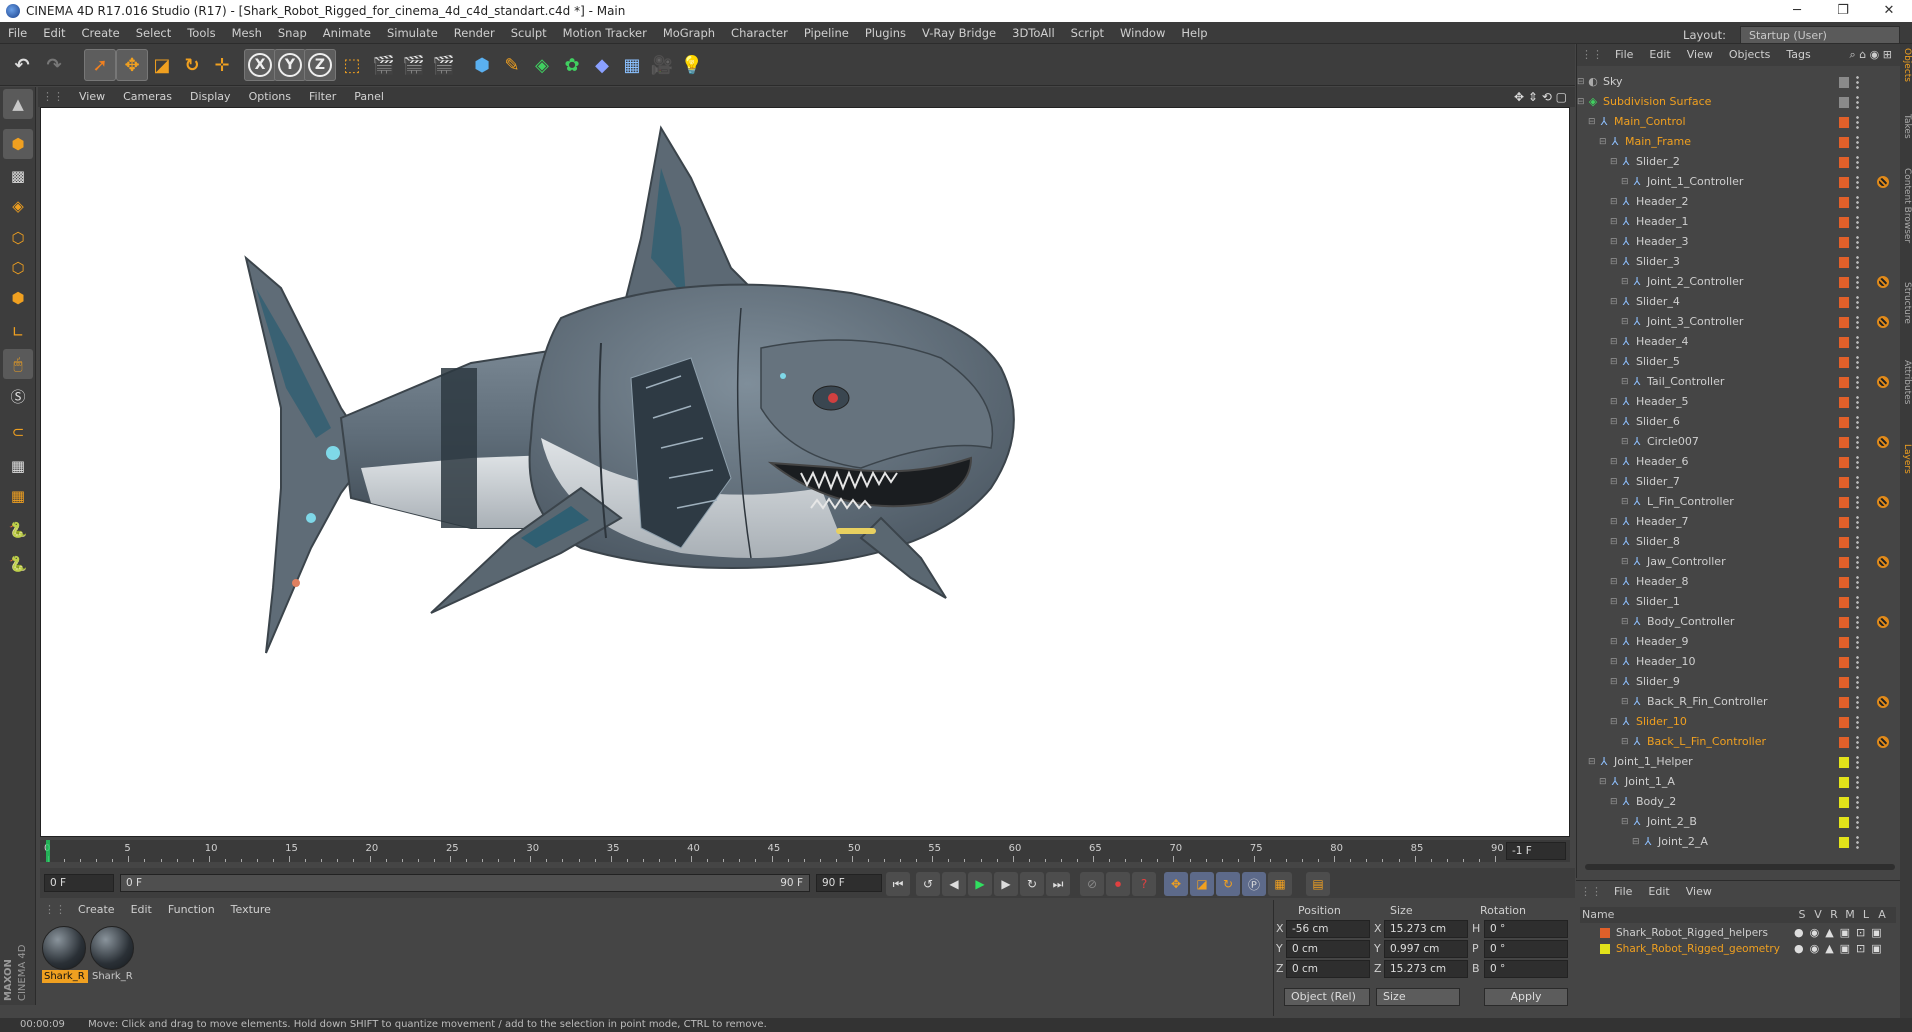 This screenshot has height=1032, width=1912. What do you see at coordinates (1118, 884) in the screenshot?
I see `autokeying-icon: ⏺` at bounding box center [1118, 884].